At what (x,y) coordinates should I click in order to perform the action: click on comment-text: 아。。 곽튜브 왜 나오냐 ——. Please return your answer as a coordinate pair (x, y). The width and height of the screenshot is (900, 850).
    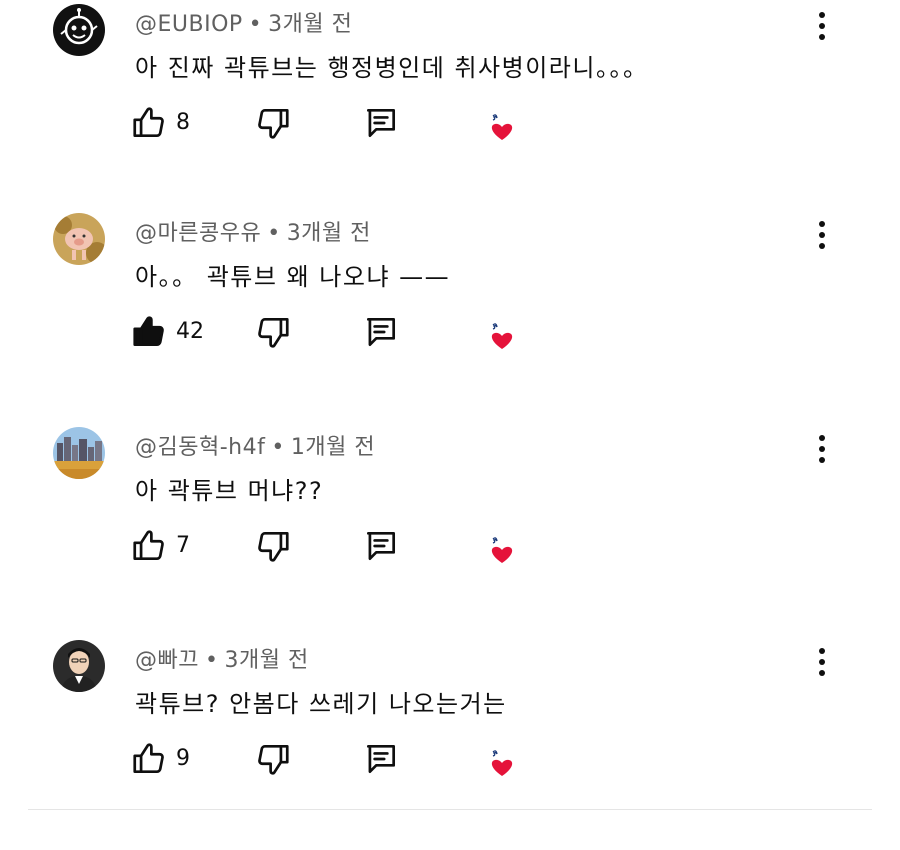
    Looking at the image, I should click on (293, 277).